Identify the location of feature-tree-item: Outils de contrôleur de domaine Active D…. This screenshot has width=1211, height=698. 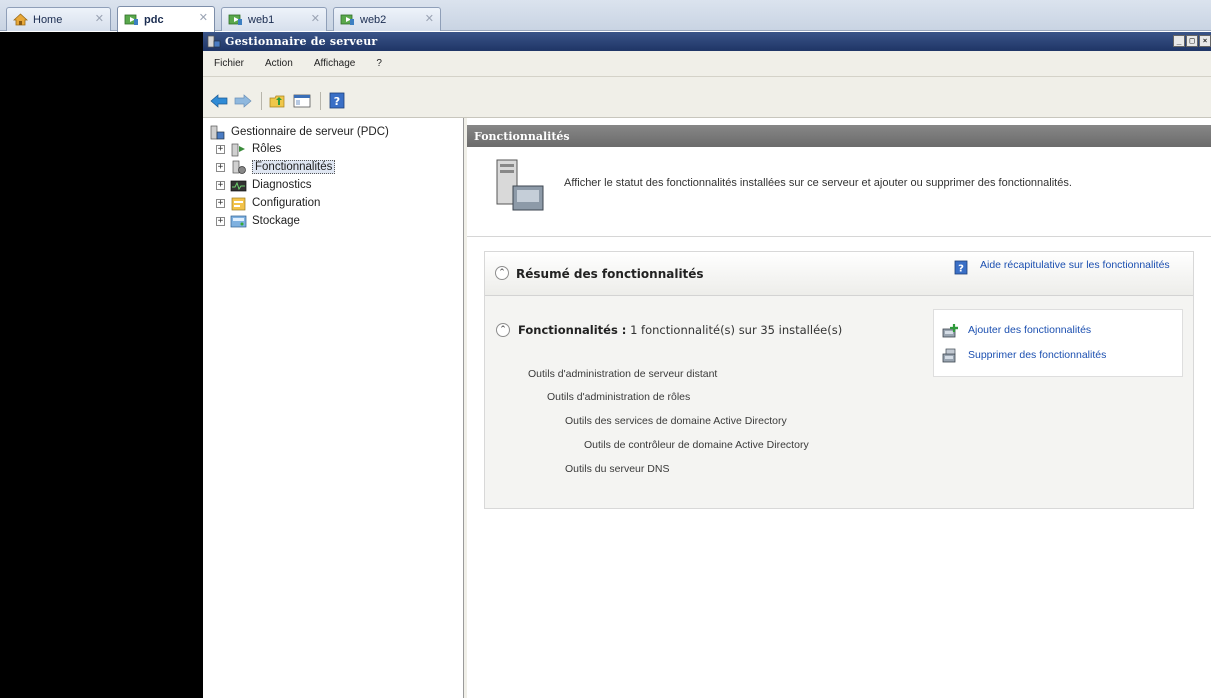
(696, 445).